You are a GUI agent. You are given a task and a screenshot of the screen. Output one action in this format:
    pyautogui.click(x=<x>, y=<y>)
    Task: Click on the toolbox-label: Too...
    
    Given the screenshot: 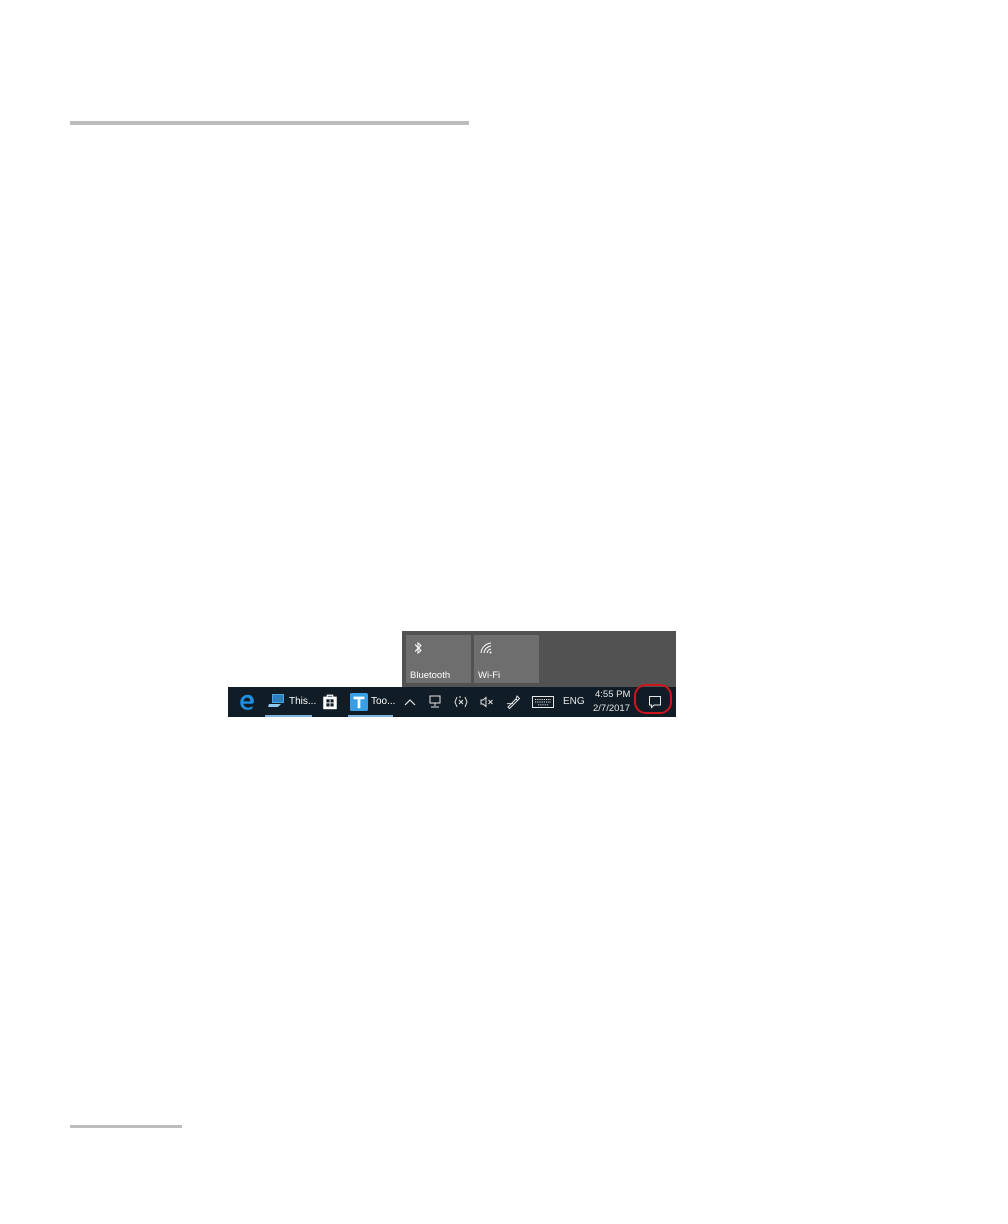 What is the action you would take?
    pyautogui.click(x=383, y=701)
    